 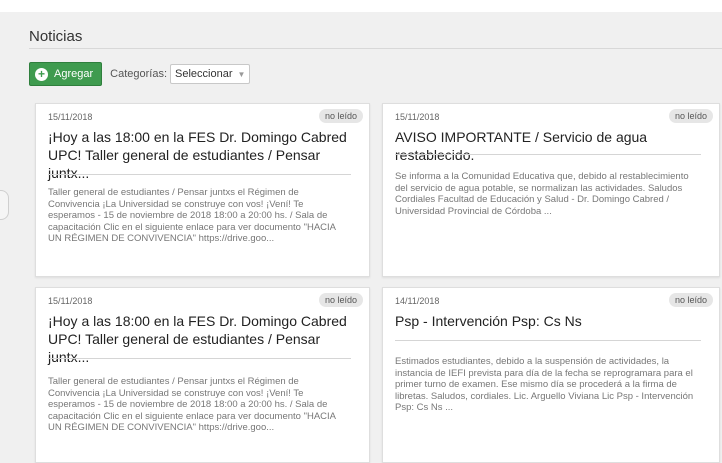 I want to click on categories-label: Categorías:, so click(x=139, y=74).